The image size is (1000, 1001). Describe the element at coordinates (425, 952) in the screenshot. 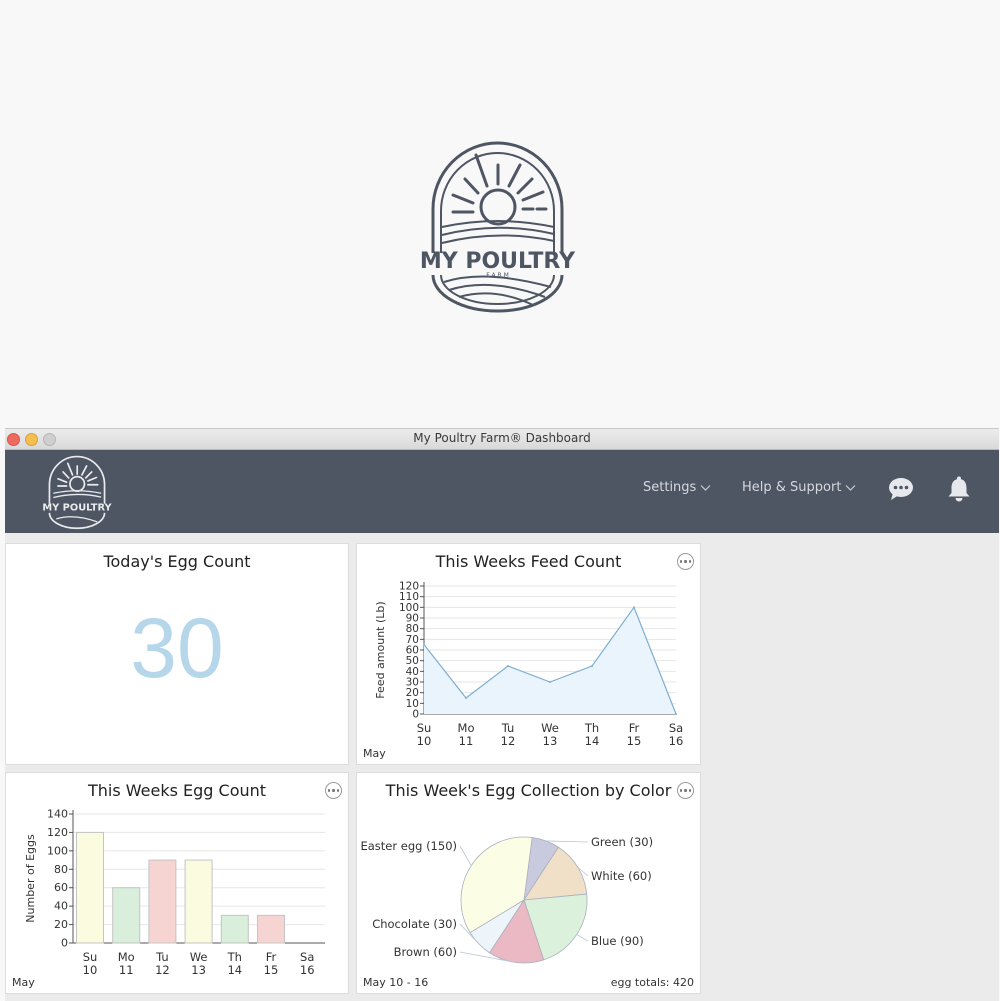

I see `pie-slice-label: Brown (60)` at that location.